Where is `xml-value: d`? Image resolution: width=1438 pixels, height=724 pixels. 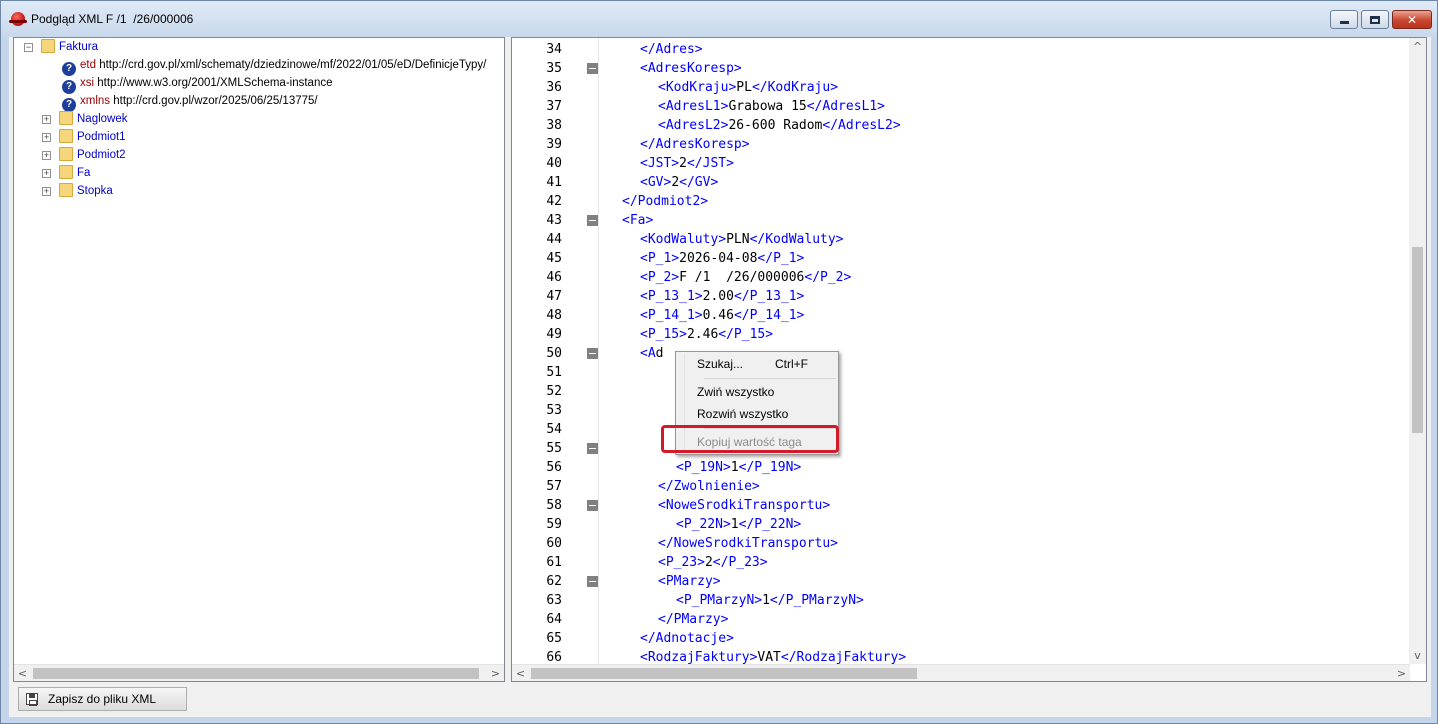 xml-value: d is located at coordinates (659, 353).